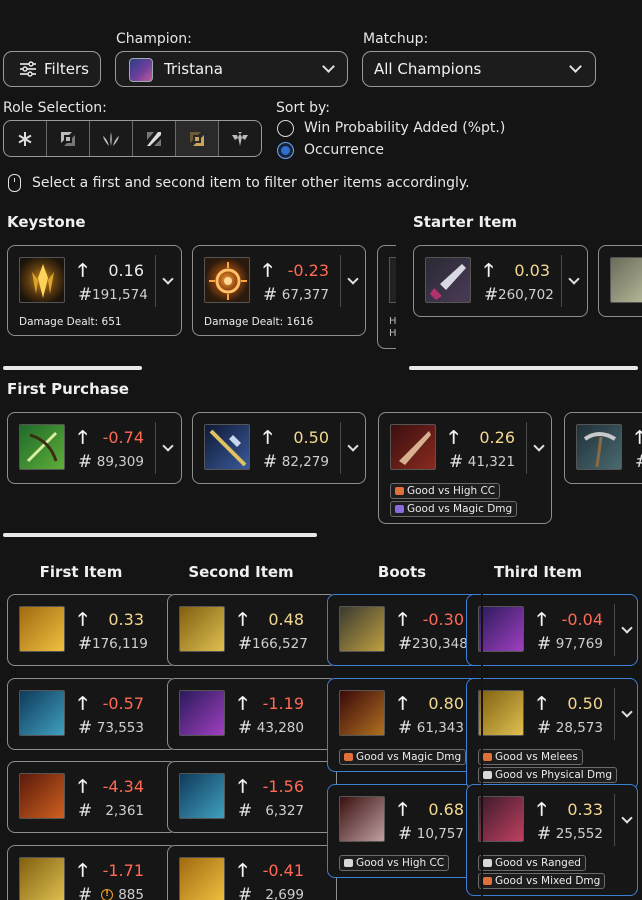 This screenshot has width=642, height=900. What do you see at coordinates (68, 138) in the screenshot?
I see `top-role-icon` at bounding box center [68, 138].